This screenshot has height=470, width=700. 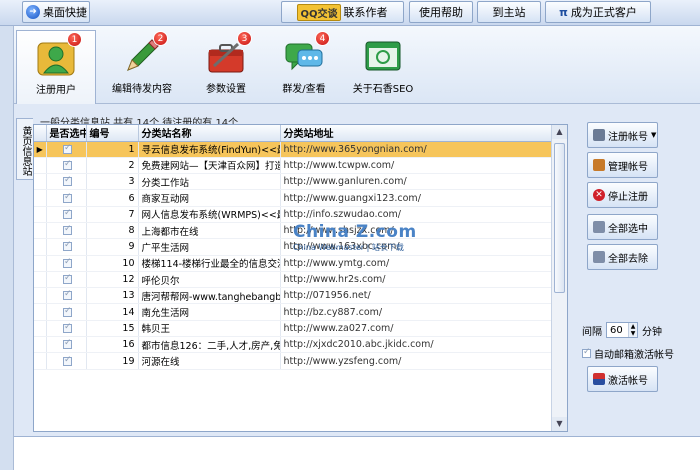 I want to click on remove-all-label: 全部去除, so click(x=628, y=259).